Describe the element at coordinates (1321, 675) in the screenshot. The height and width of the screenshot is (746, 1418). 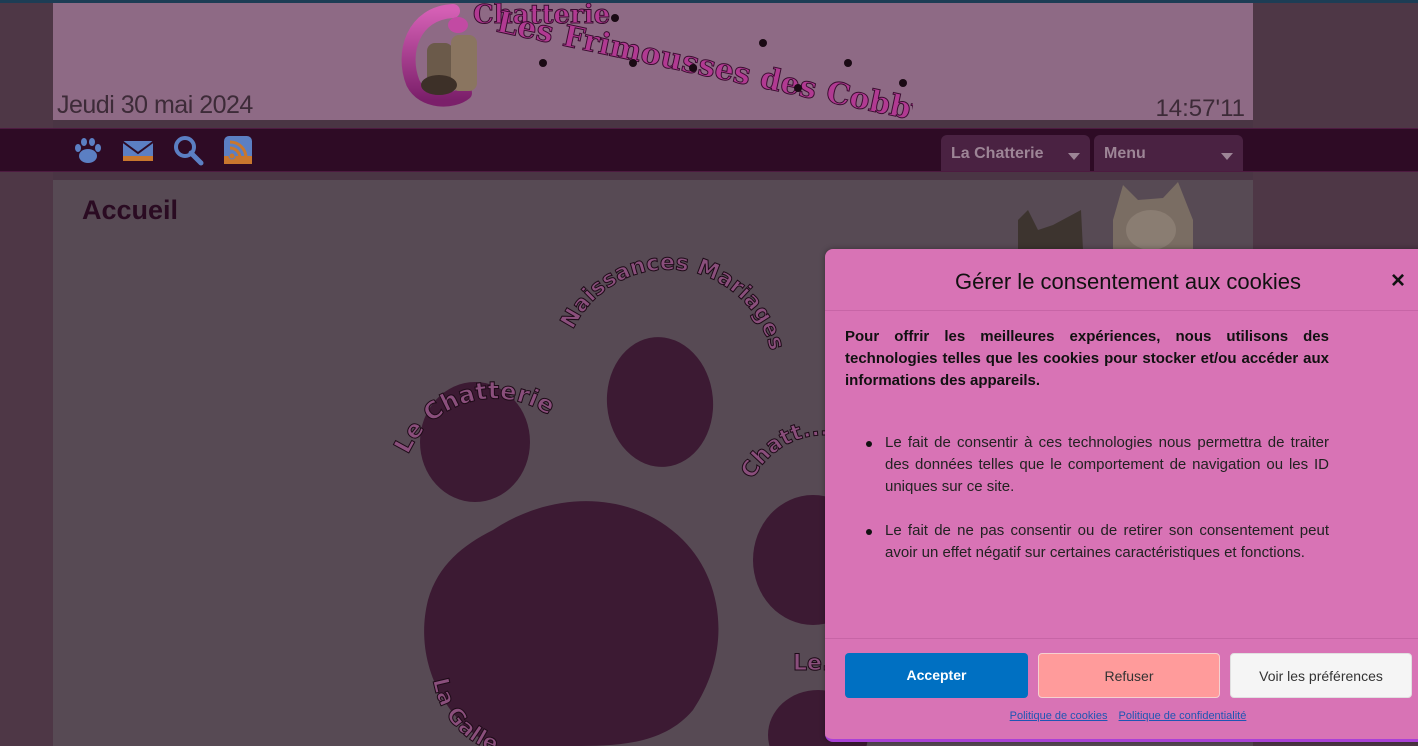
I see `view-preferences-button: Voir les préférences` at that location.